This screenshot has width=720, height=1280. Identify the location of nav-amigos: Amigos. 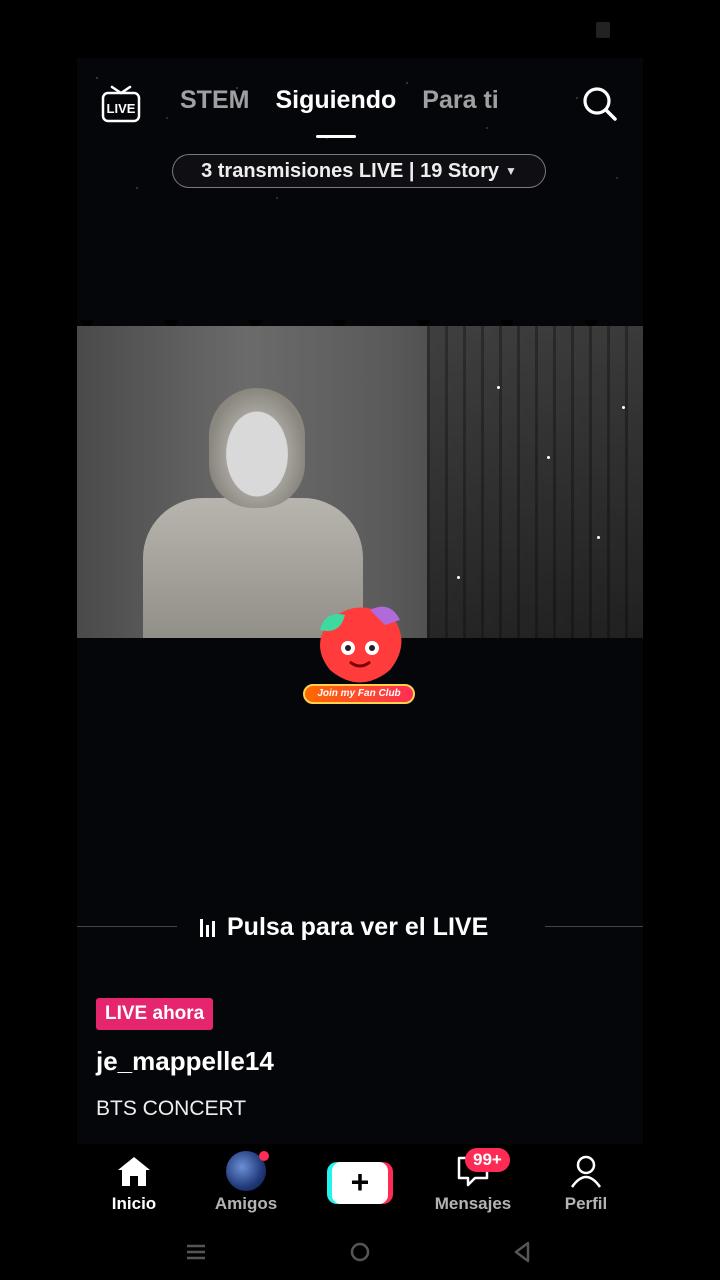
(246, 1182).